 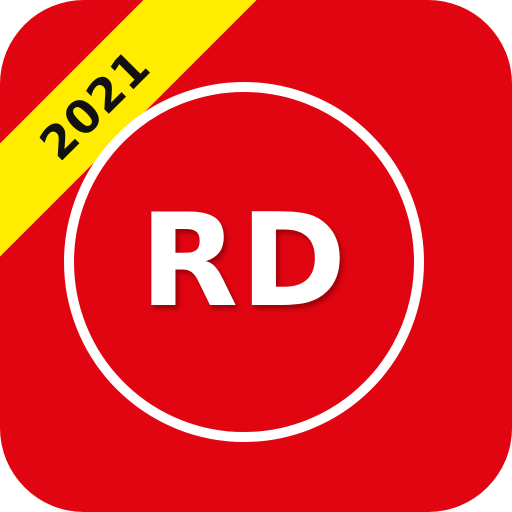 I want to click on monogram-text: RD, so click(x=244, y=261).